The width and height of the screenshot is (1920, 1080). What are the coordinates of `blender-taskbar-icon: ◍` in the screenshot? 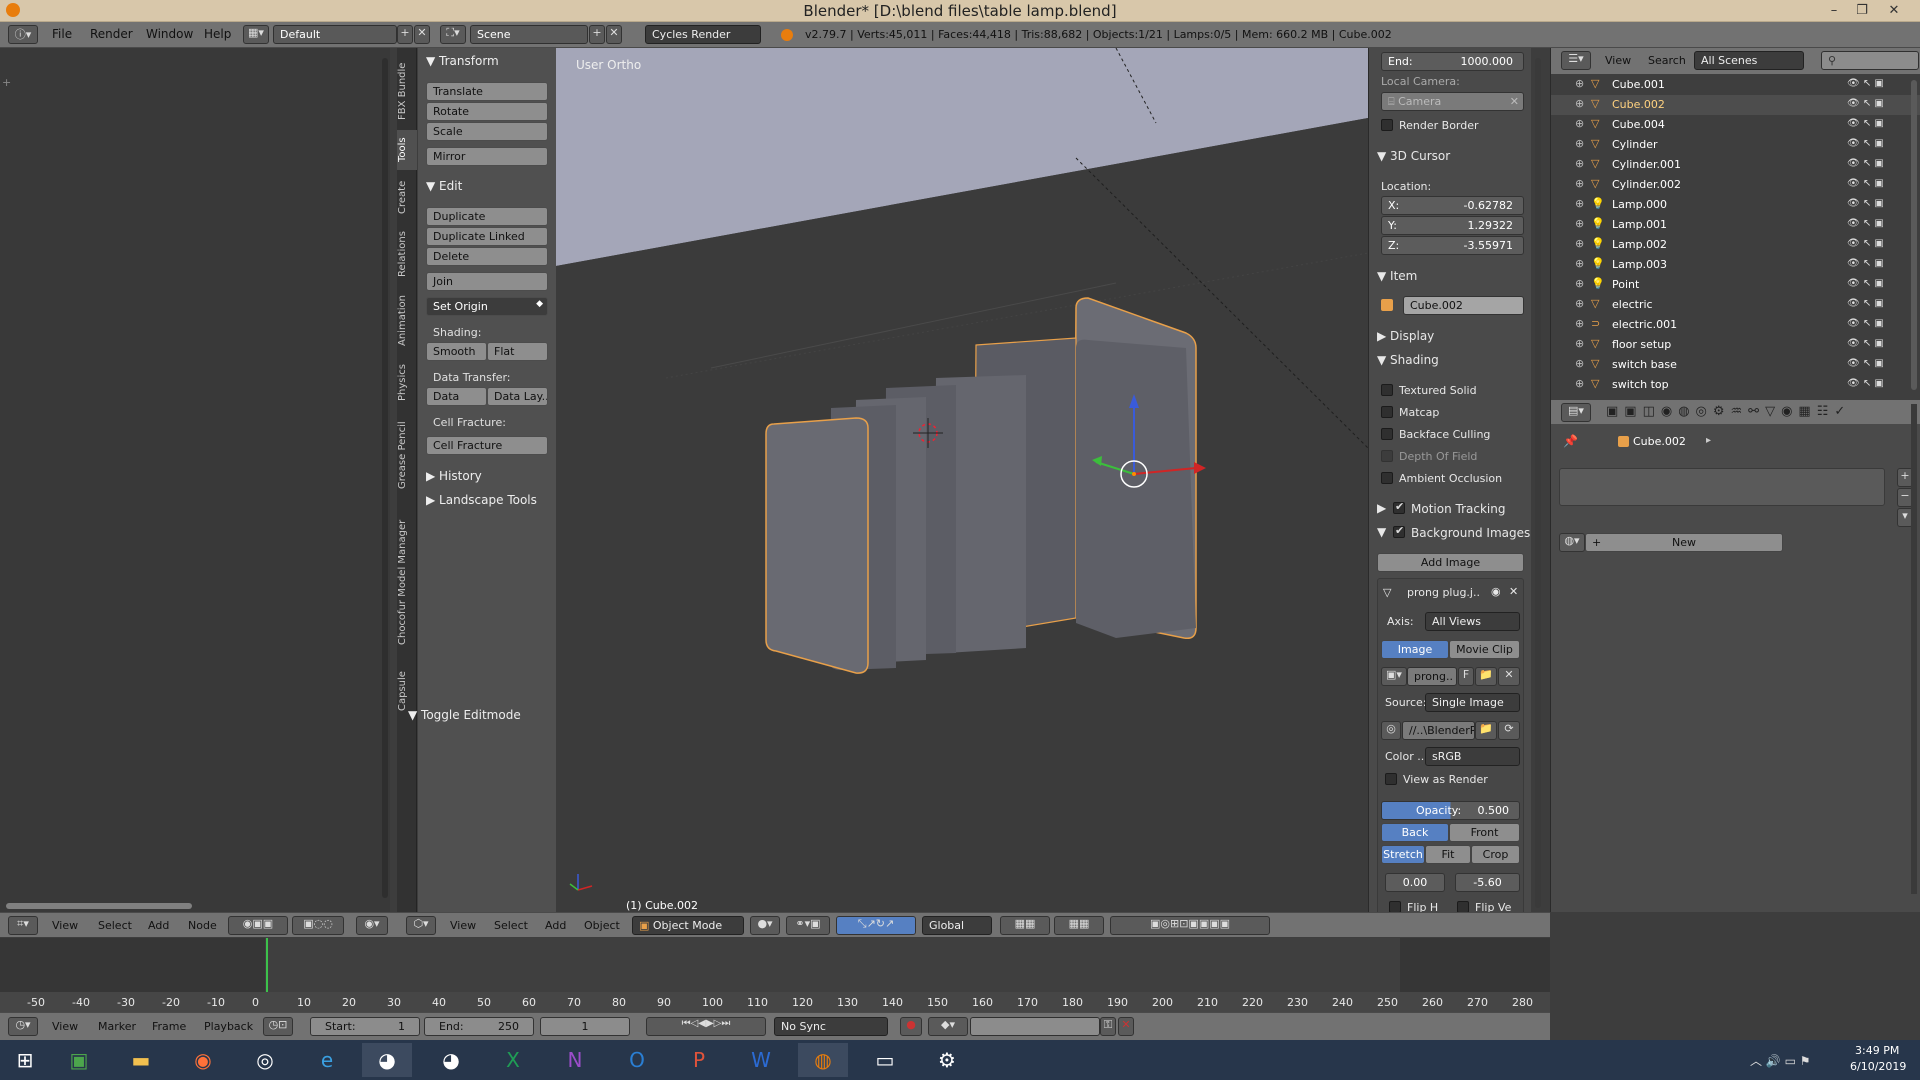 It's located at (823, 1060).